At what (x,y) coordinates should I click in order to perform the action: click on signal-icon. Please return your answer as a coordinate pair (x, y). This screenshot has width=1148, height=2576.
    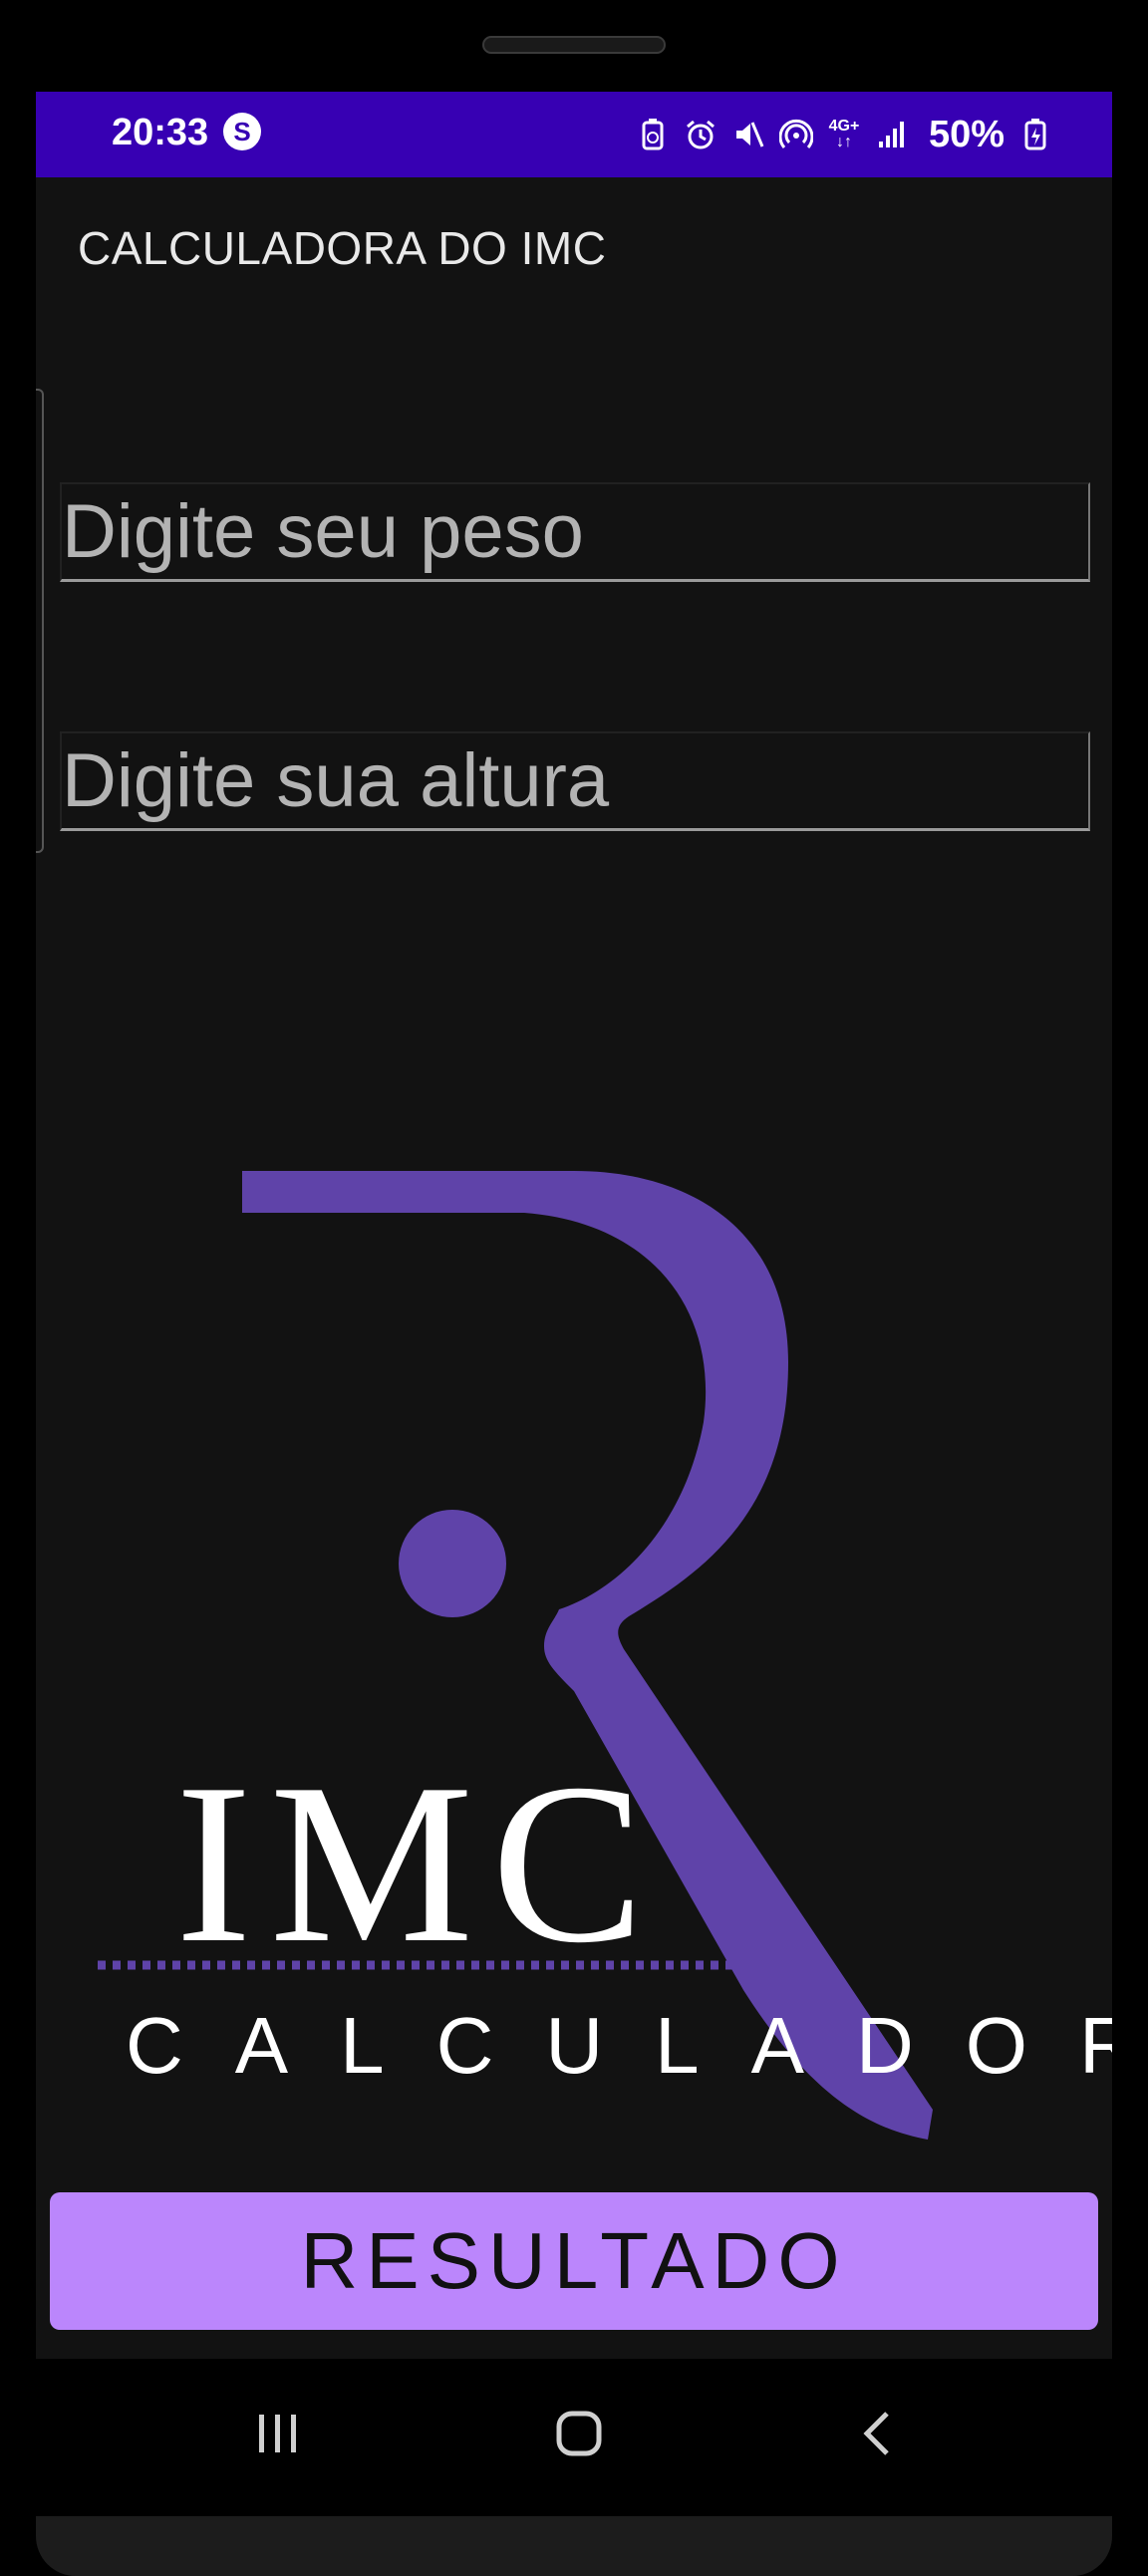
    Looking at the image, I should click on (892, 134).